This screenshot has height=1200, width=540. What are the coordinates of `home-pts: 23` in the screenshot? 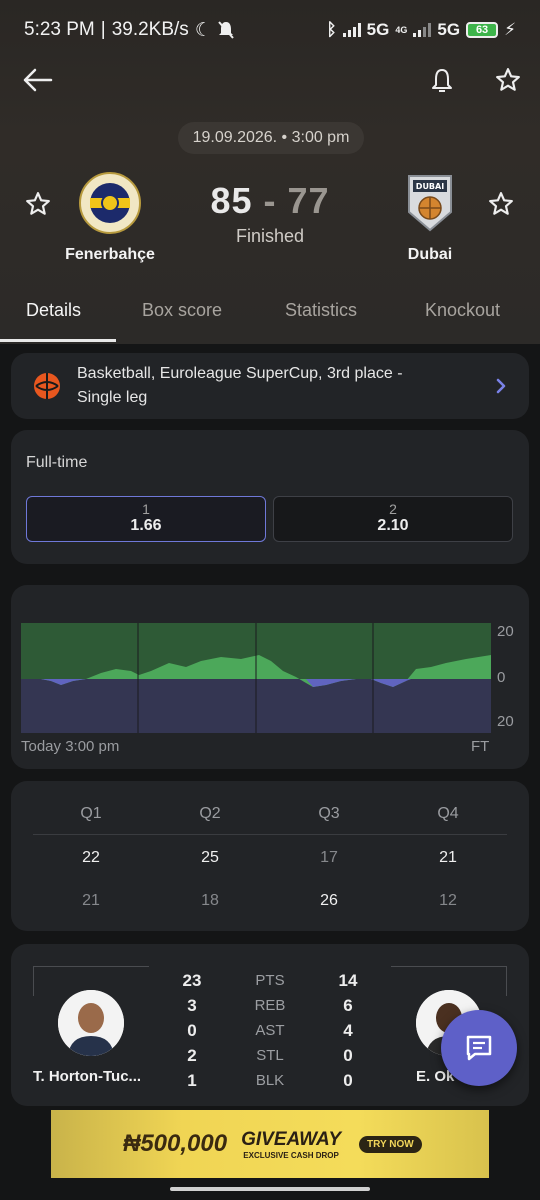 It's located at (192, 980).